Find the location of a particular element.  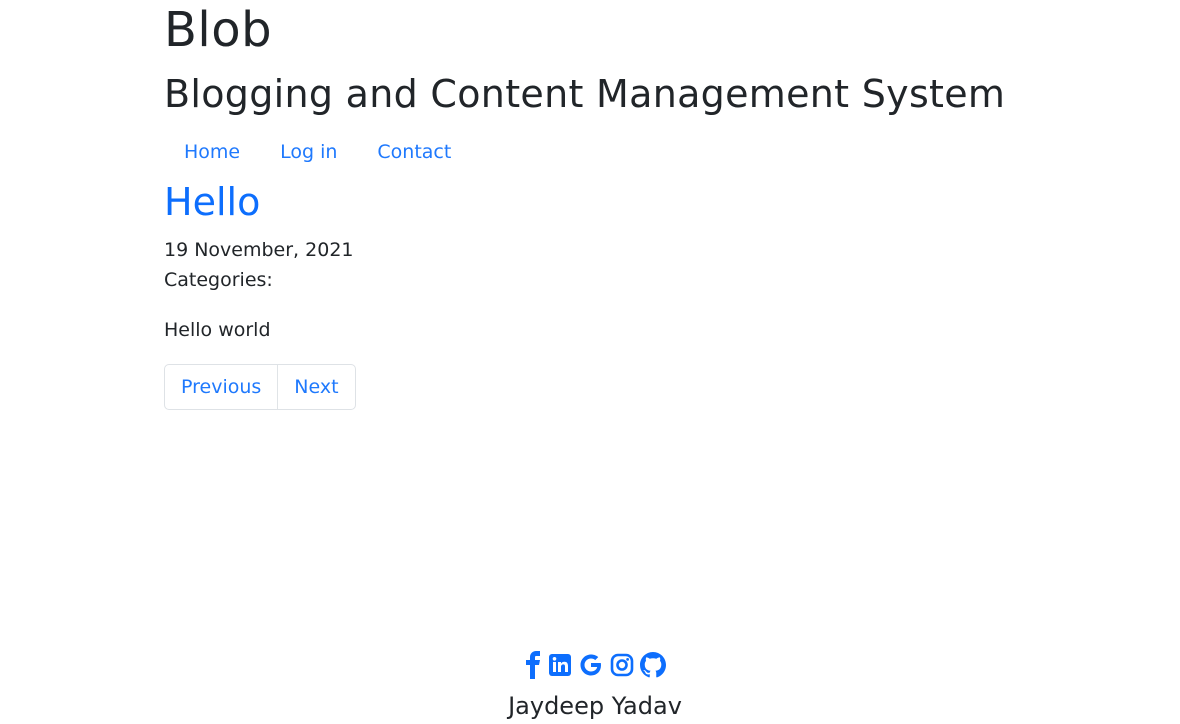

linkedin-icon is located at coordinates (560, 665).